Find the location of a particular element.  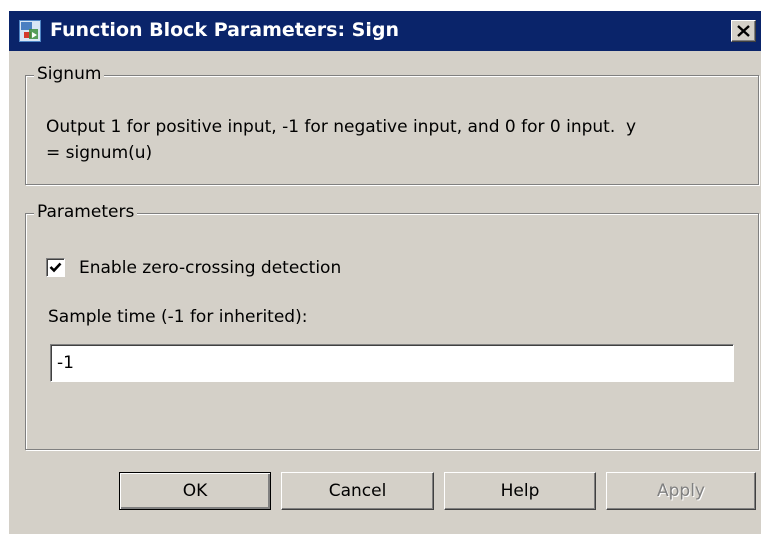

zero-crossing-checkbox is located at coordinates (55, 267).